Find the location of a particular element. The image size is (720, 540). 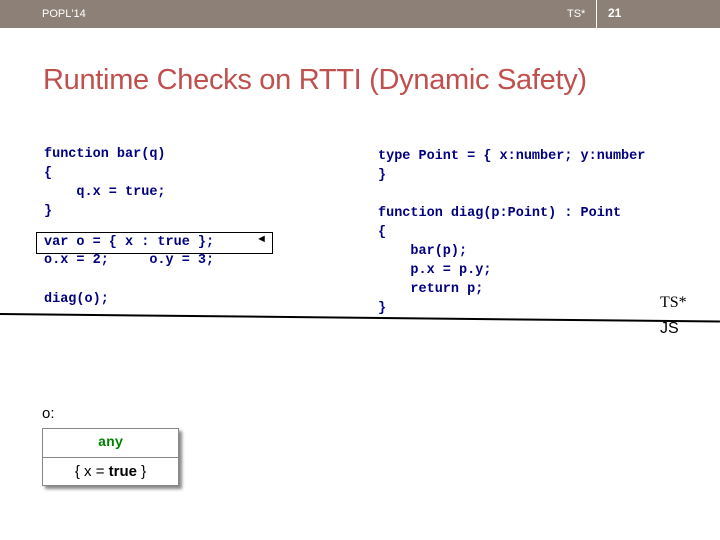

object-fields: { x = true } is located at coordinates (110, 471).